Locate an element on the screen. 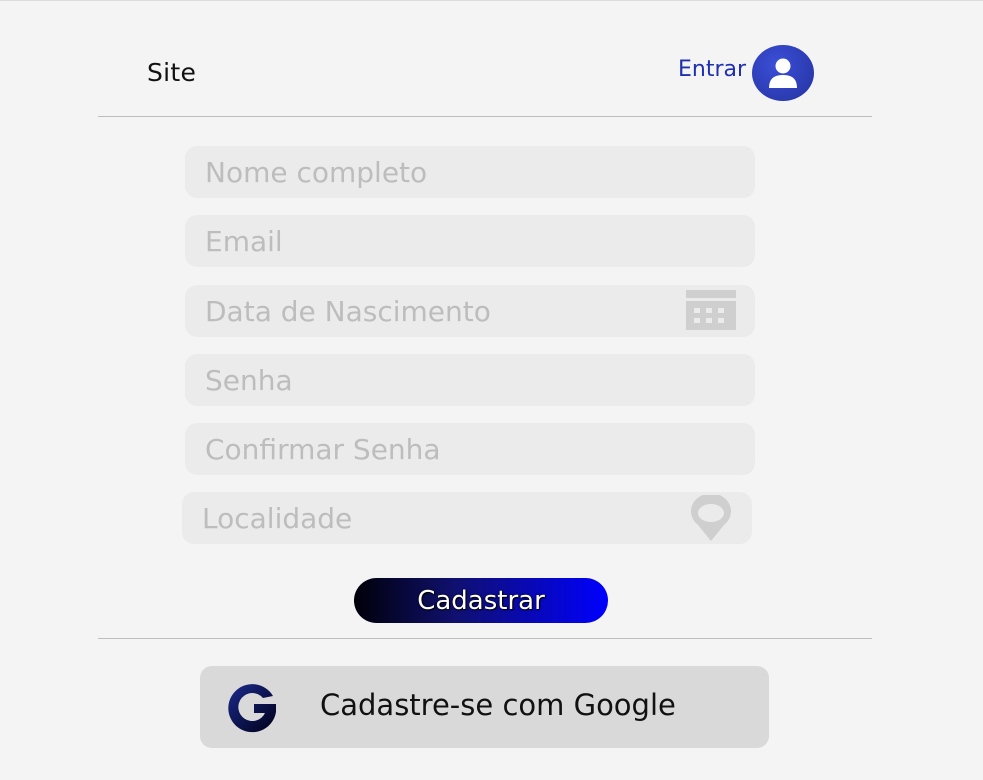  full-name-input is located at coordinates (470, 172).